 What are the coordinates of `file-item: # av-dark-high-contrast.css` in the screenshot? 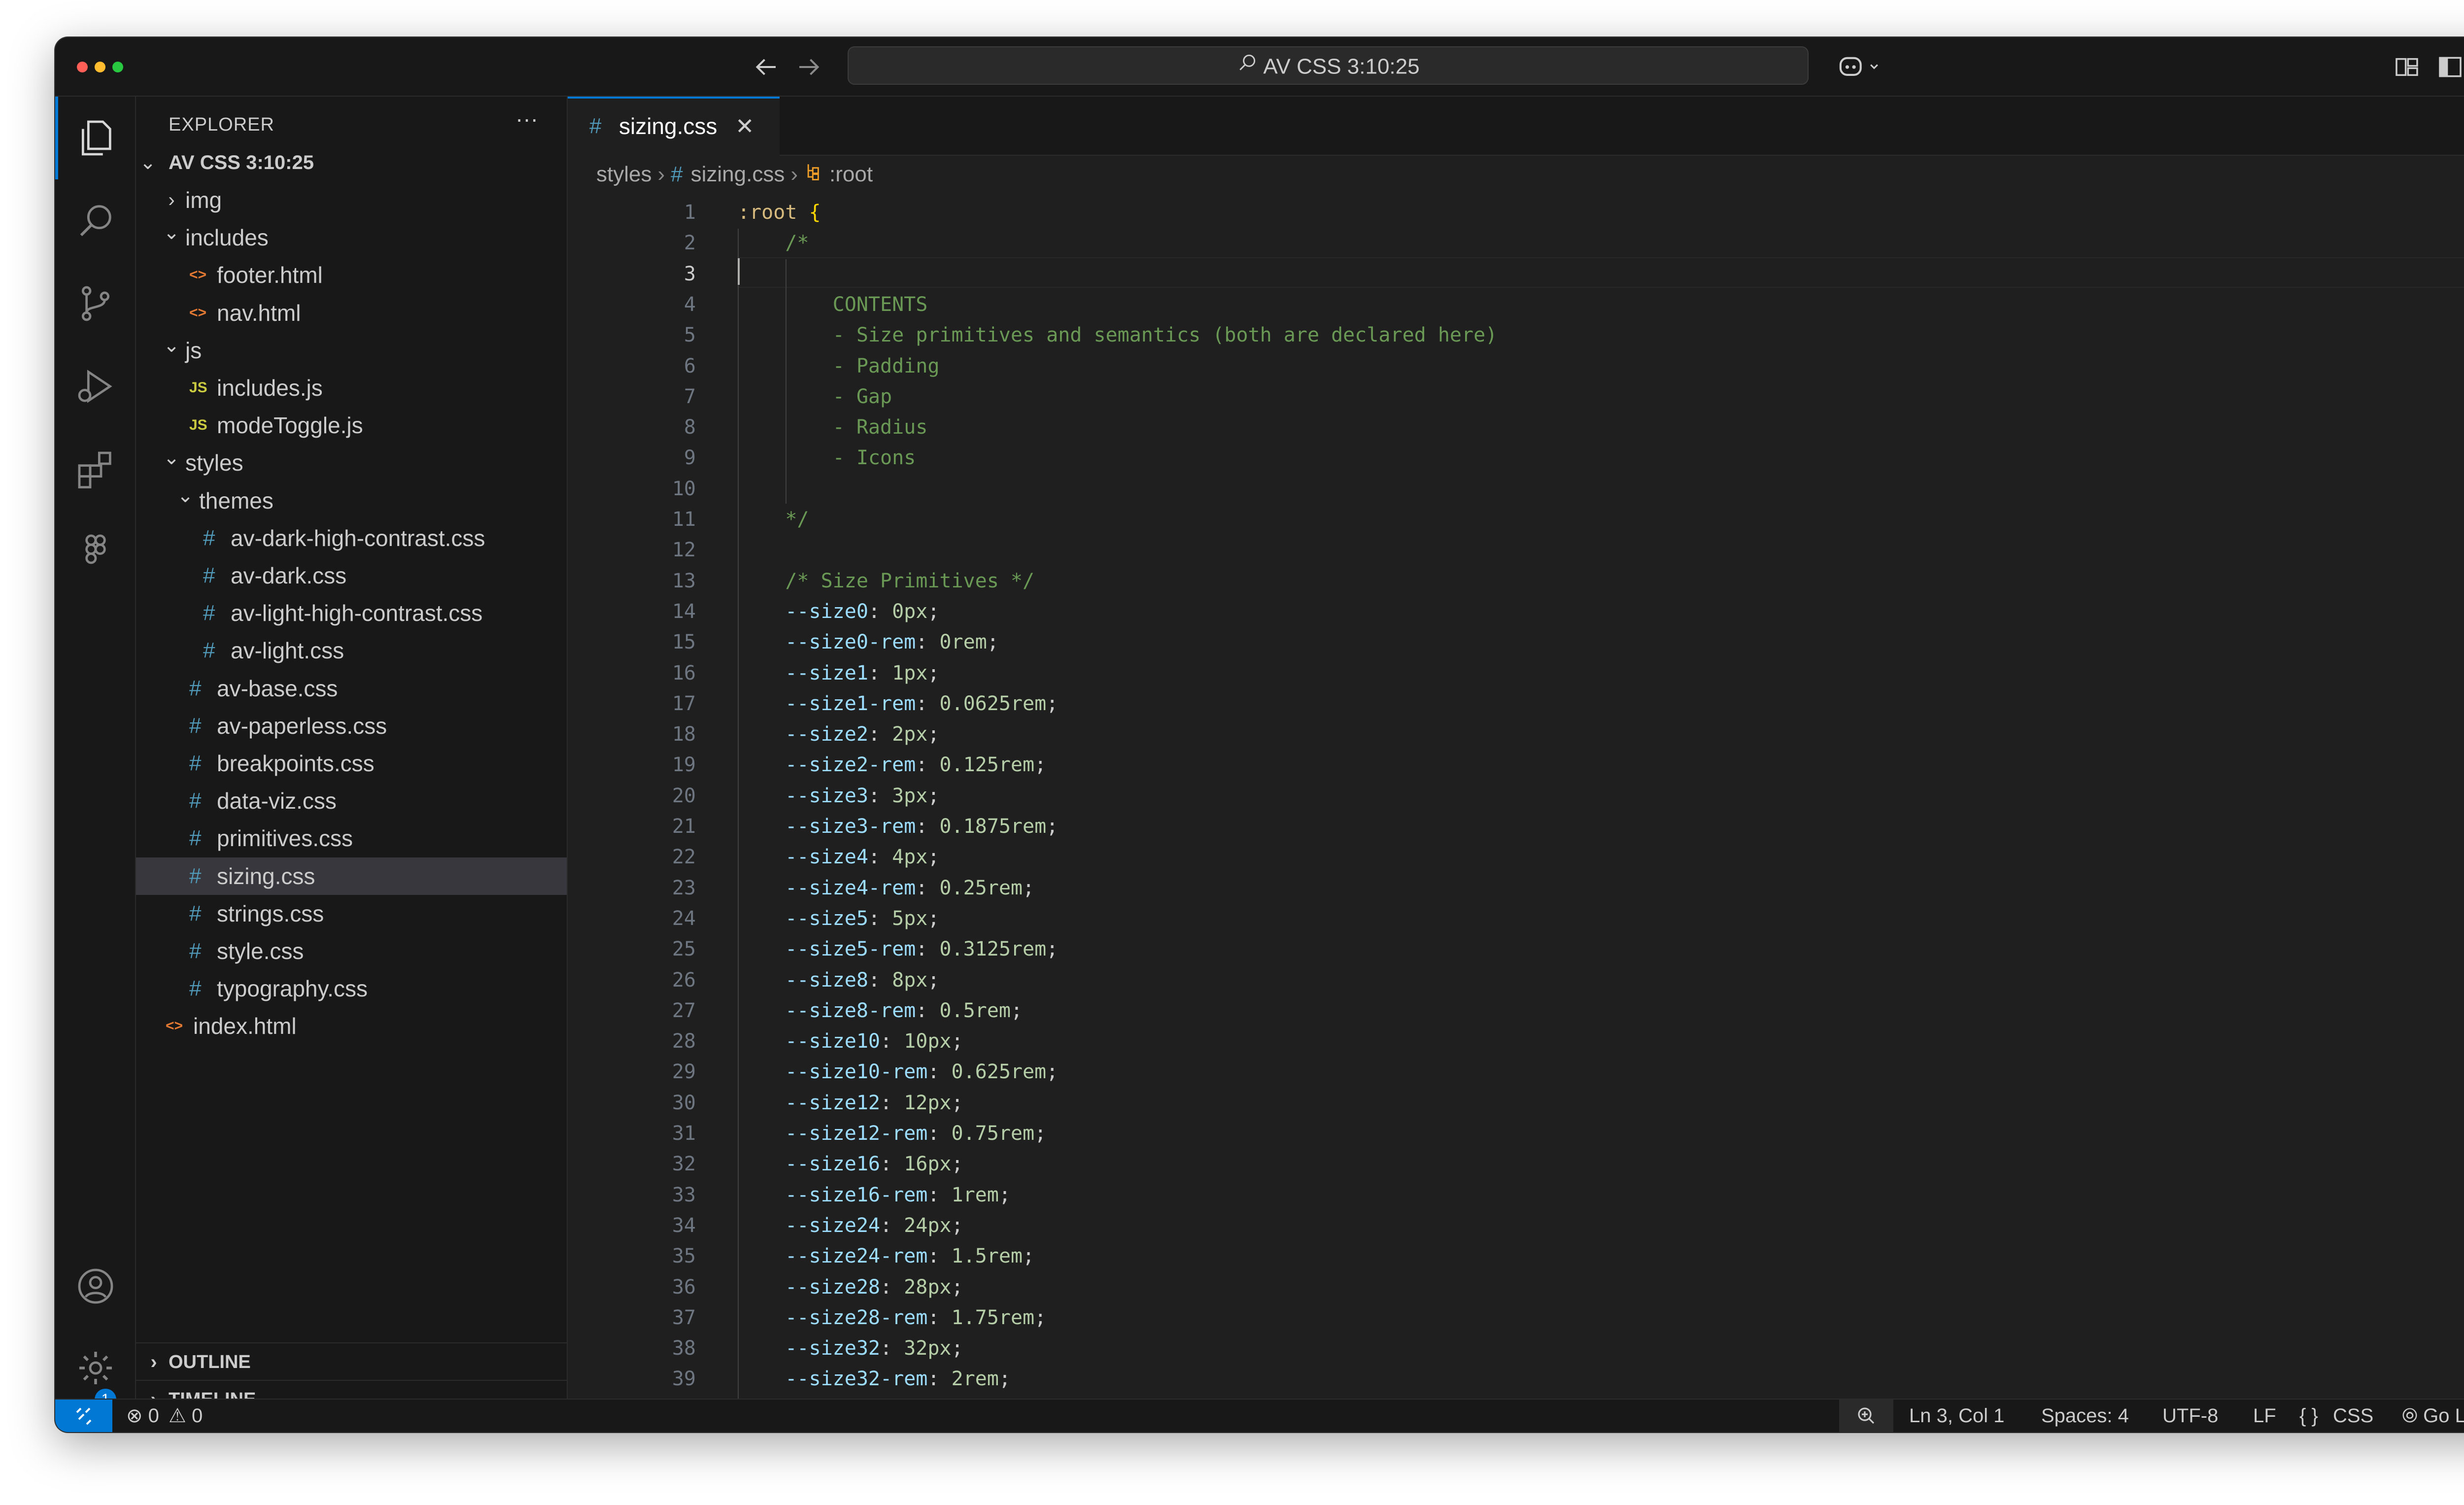 It's located at (351, 538).